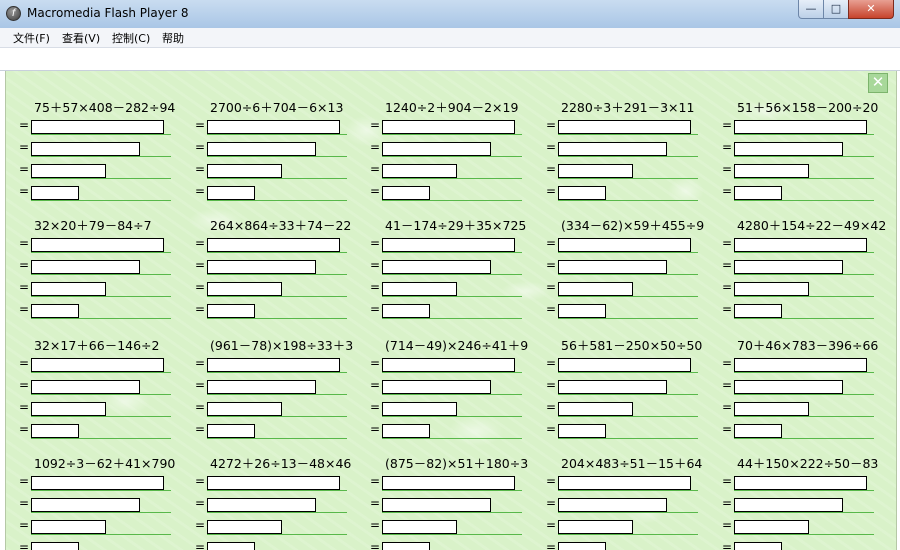 The height and width of the screenshot is (550, 900). I want to click on minimize-button: —, so click(811, 9).